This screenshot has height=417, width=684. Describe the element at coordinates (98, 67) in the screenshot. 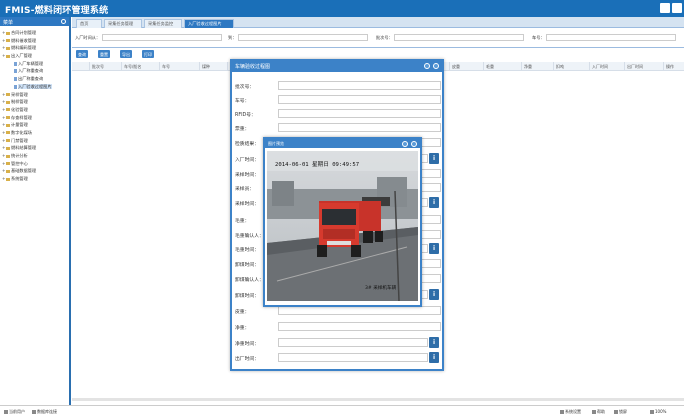

I see `column-header: 批次号` at that location.